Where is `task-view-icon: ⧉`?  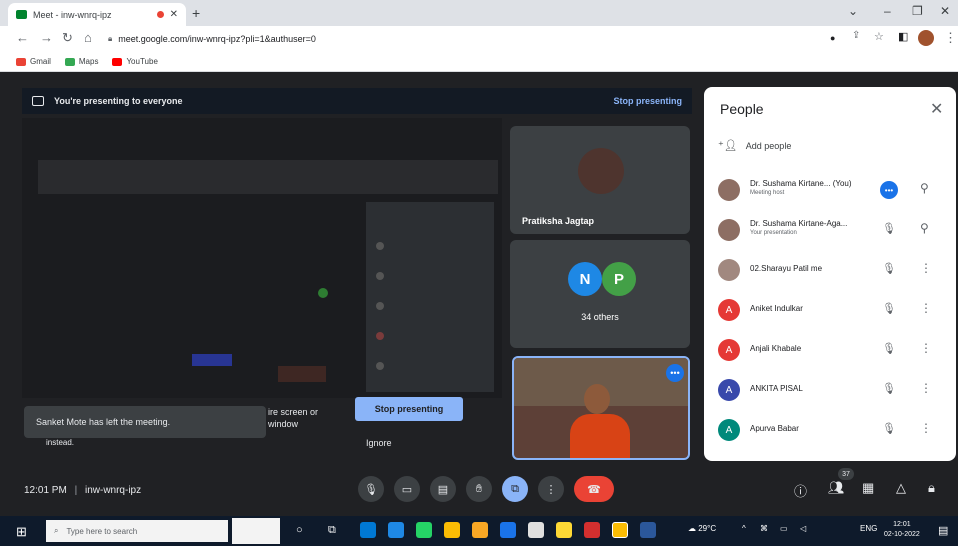 task-view-icon: ⧉ is located at coordinates (332, 530).